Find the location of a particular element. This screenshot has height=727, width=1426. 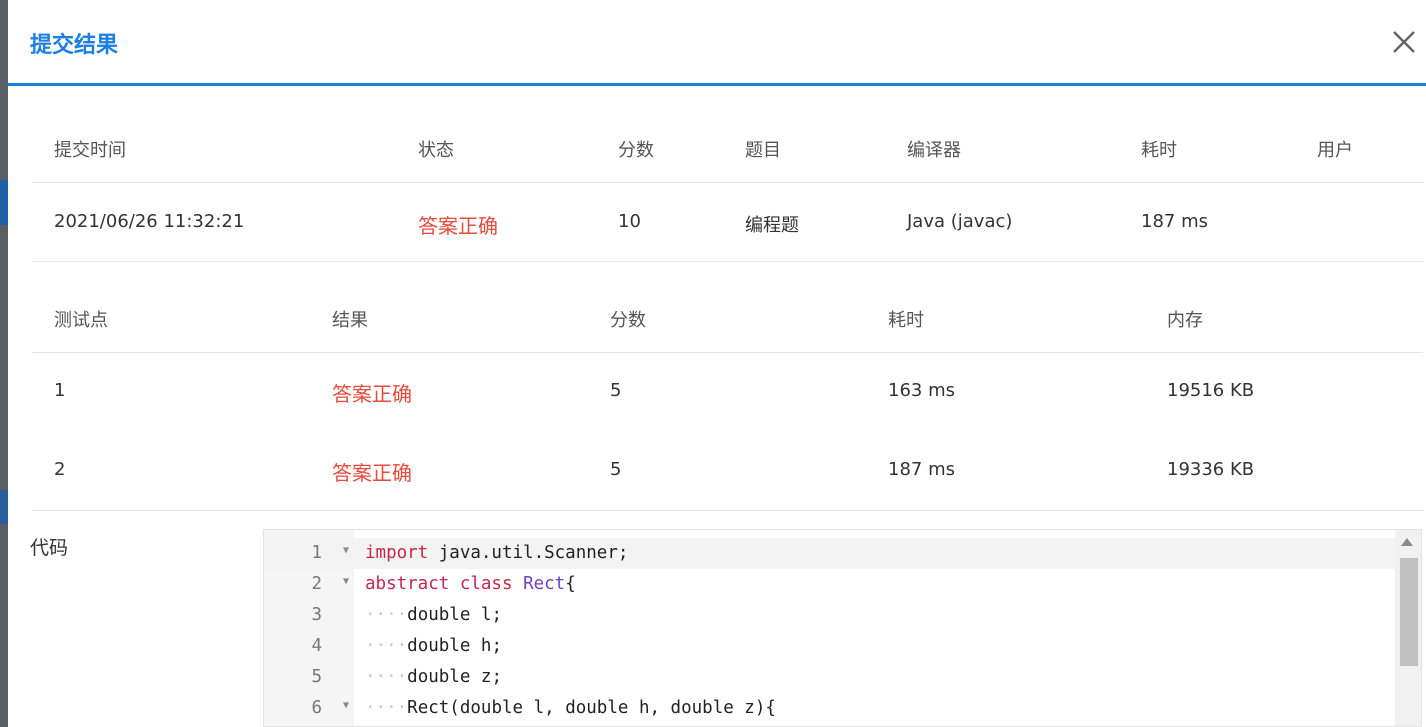

time-value: 187 ms is located at coordinates (1174, 221).